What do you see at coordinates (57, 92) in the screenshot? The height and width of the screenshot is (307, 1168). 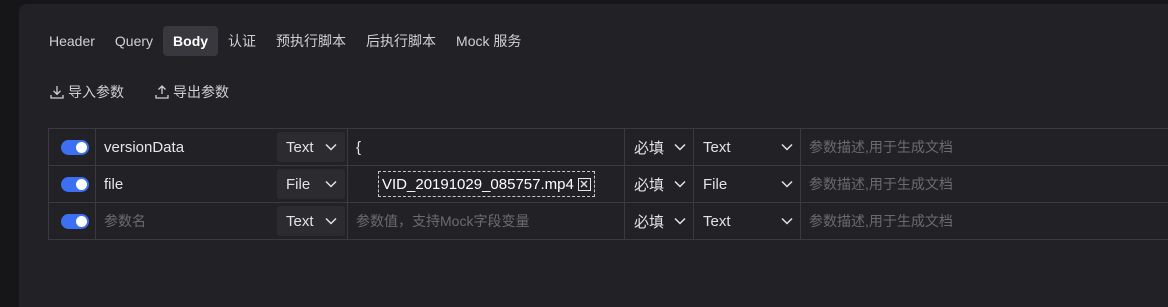 I see `download-icon` at bounding box center [57, 92].